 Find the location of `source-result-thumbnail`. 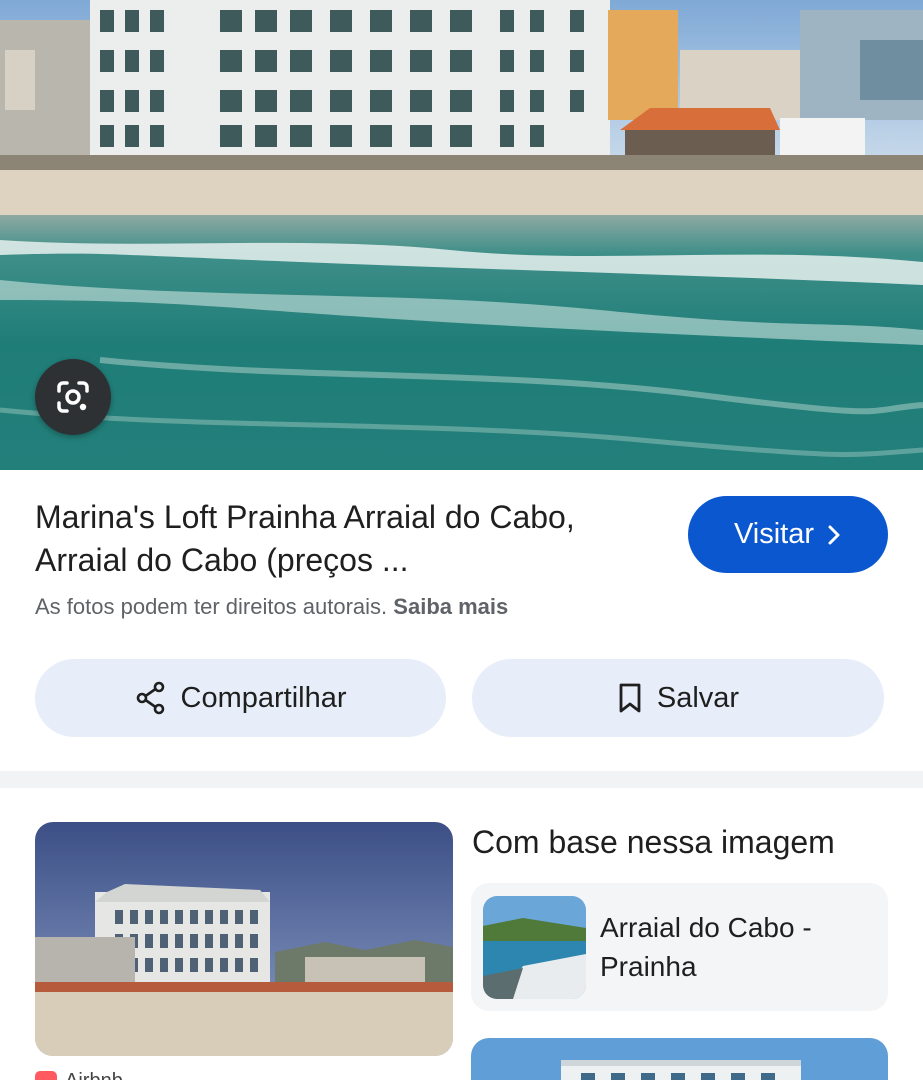

source-result-thumbnail is located at coordinates (244, 939).